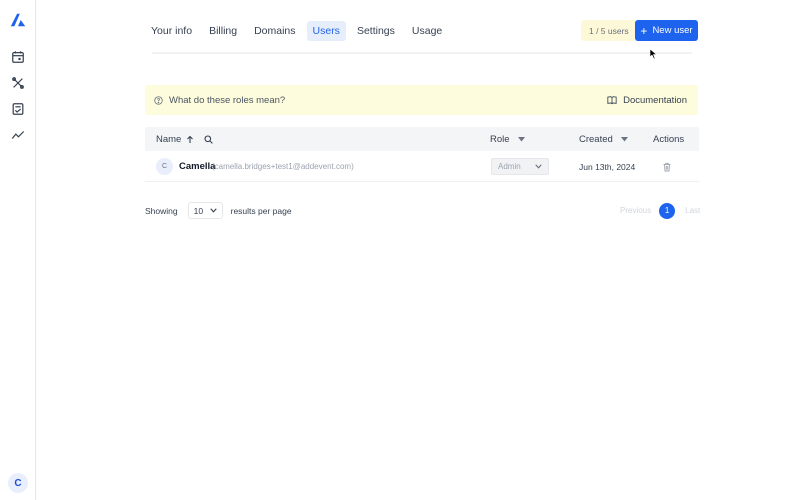 The height and width of the screenshot is (500, 800). I want to click on column-actions: Actions, so click(668, 139).